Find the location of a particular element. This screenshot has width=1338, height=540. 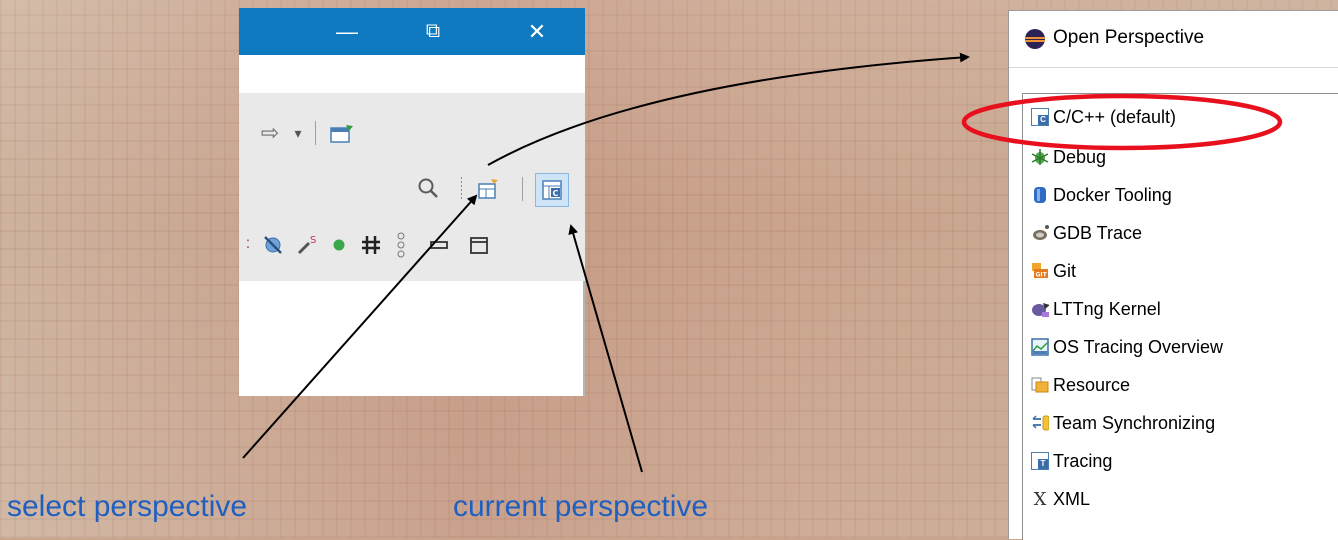

caption-current-perspective: current perspective is located at coordinates (581, 506).